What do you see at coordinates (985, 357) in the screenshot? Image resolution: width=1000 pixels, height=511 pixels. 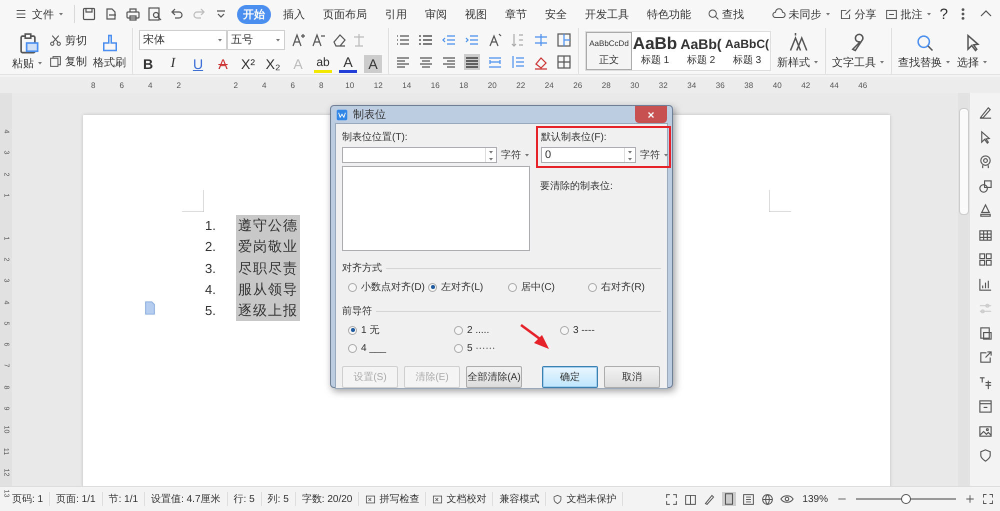 I see `share-icon` at bounding box center [985, 357].